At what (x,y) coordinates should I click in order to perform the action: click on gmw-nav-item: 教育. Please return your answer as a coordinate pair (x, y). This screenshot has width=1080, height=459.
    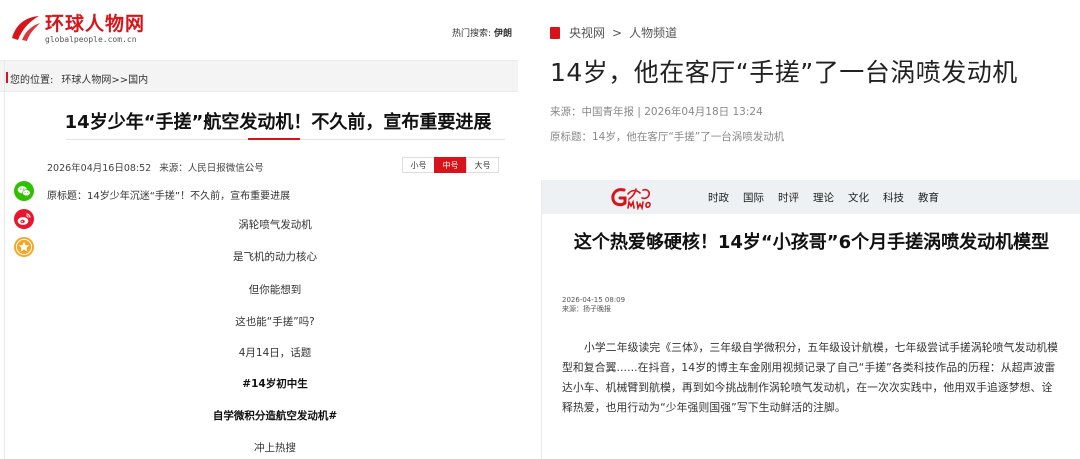
    Looking at the image, I should click on (928, 197).